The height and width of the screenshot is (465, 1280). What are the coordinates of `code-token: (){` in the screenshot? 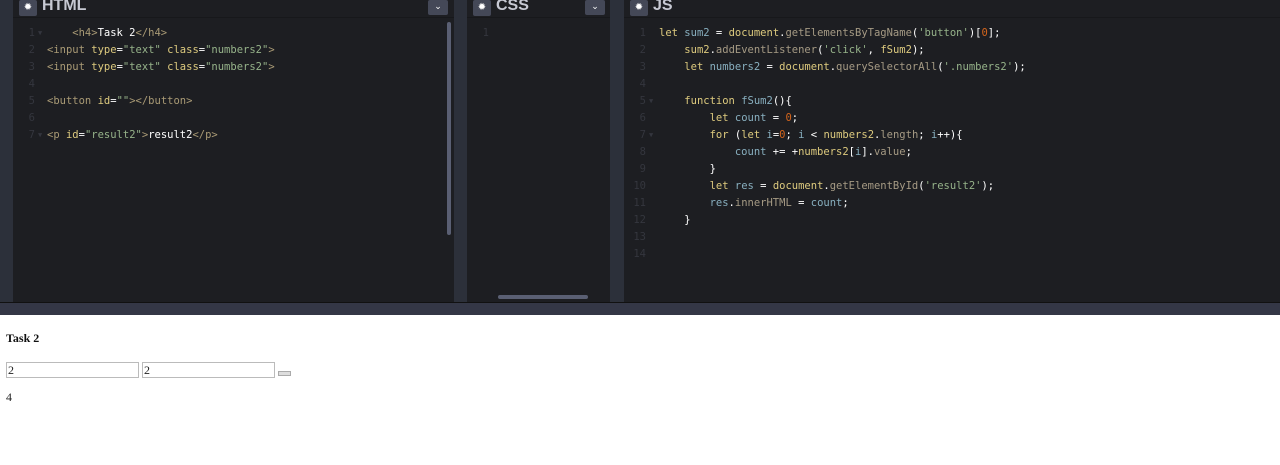 It's located at (782, 101).